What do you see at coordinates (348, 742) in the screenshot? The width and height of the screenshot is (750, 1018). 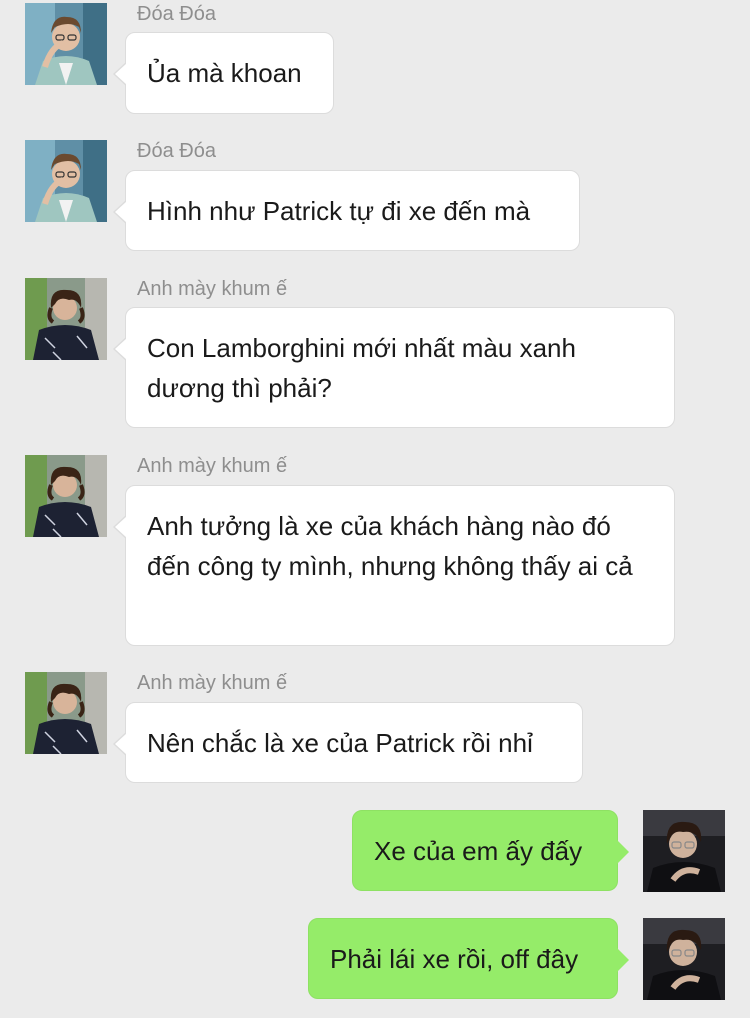 I see `message-bubble: Nên chắc là xe của Patrick rồi nhỉ` at bounding box center [348, 742].